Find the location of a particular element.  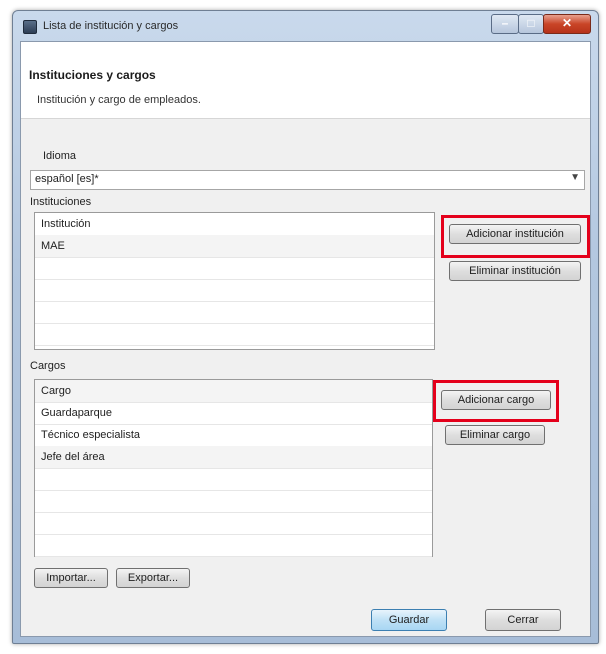

list-item: MAE is located at coordinates (234, 246).